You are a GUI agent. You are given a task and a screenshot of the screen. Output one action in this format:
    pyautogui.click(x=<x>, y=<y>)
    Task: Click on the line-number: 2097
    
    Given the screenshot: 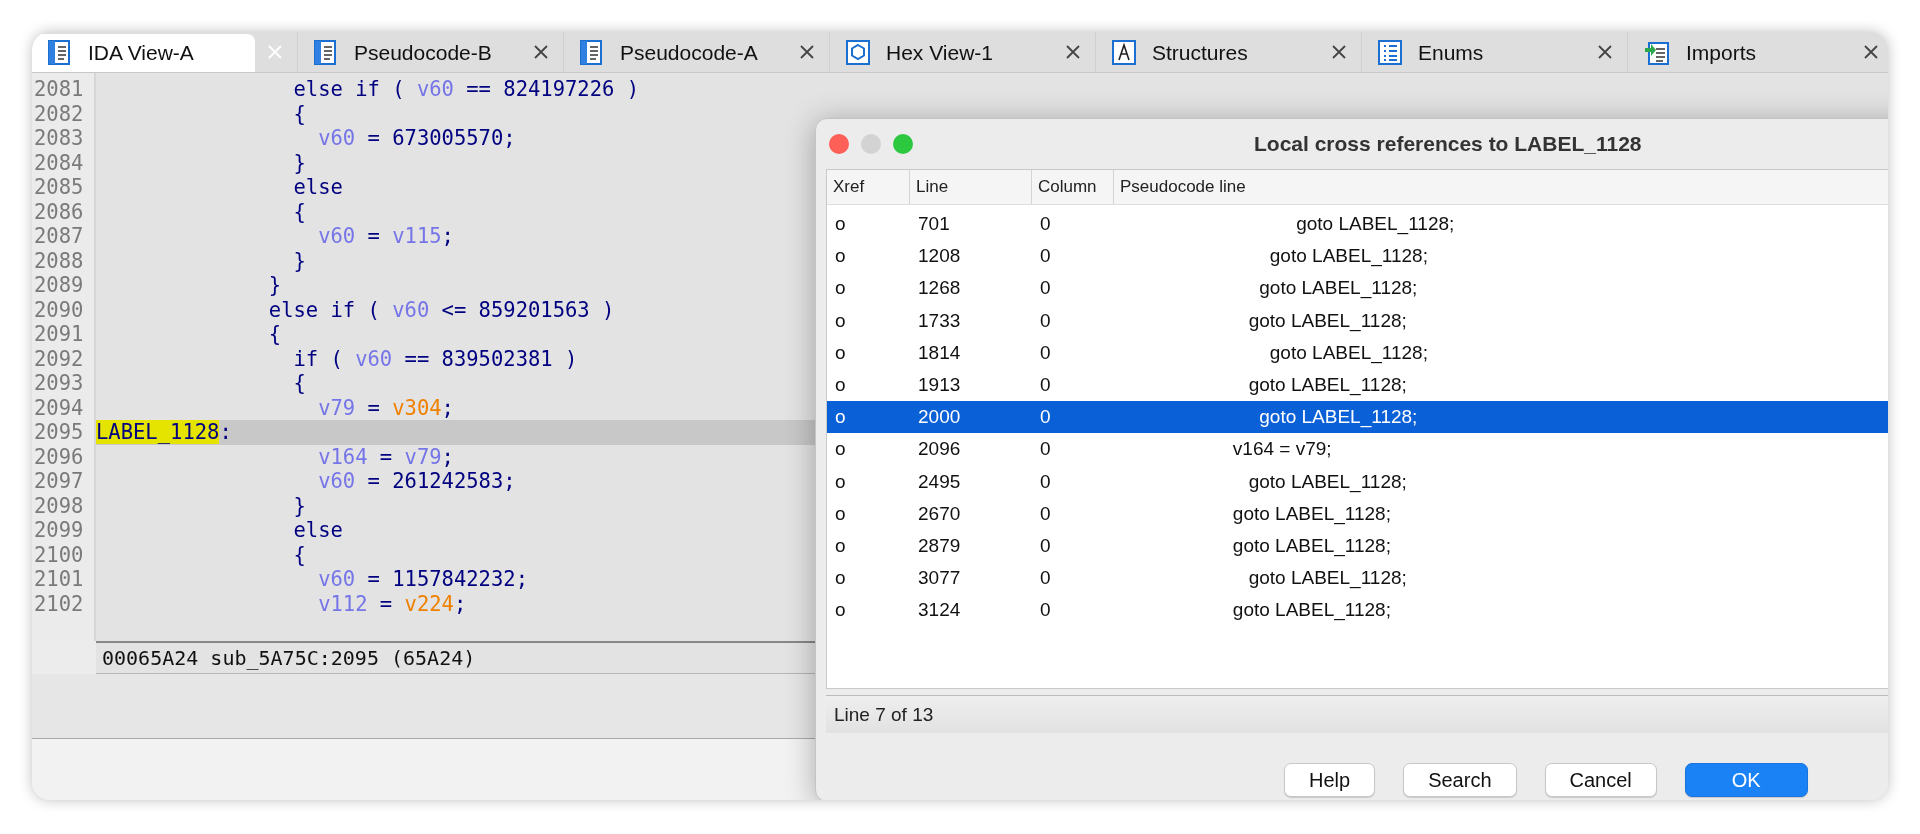 What is the action you would take?
    pyautogui.click(x=59, y=481)
    